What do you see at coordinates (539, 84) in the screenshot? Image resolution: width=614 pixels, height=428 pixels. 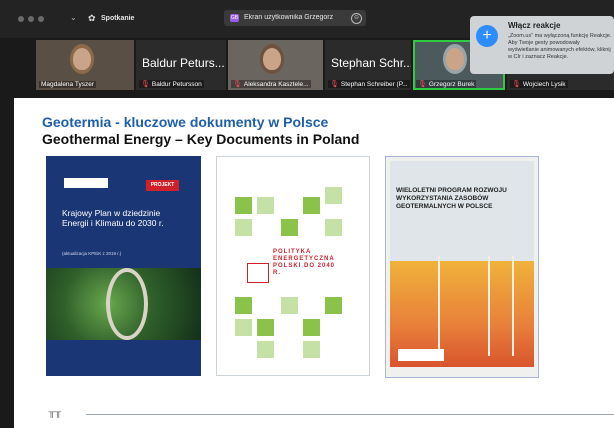 I see `participant-name: 🎙 Wojciech Lysik` at bounding box center [539, 84].